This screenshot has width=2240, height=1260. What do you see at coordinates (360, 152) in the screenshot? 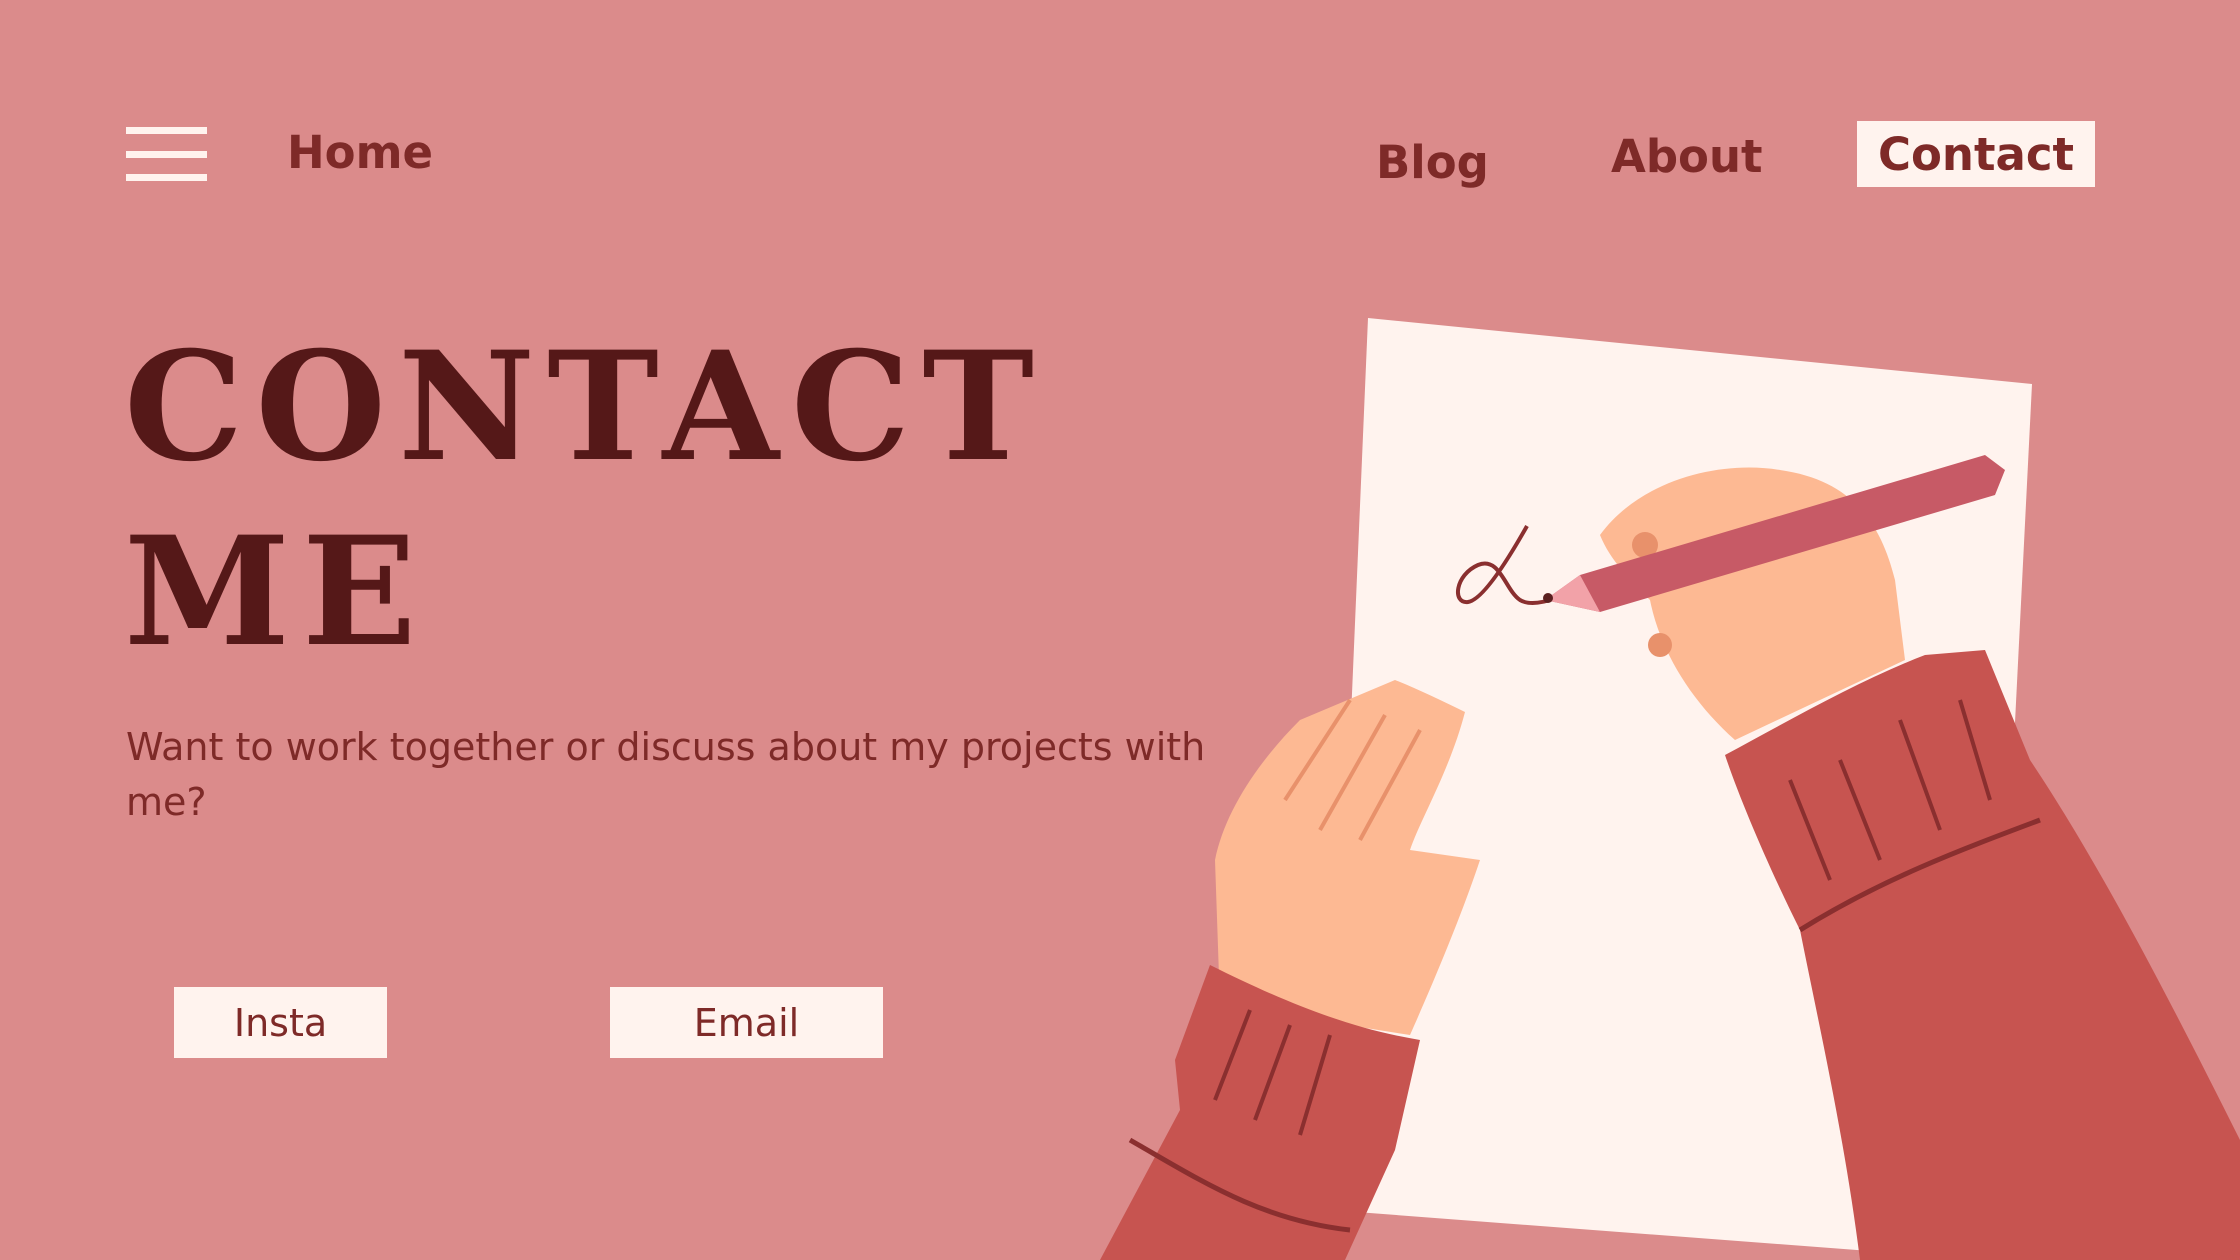
I see `nav-home-link: Home` at bounding box center [360, 152].